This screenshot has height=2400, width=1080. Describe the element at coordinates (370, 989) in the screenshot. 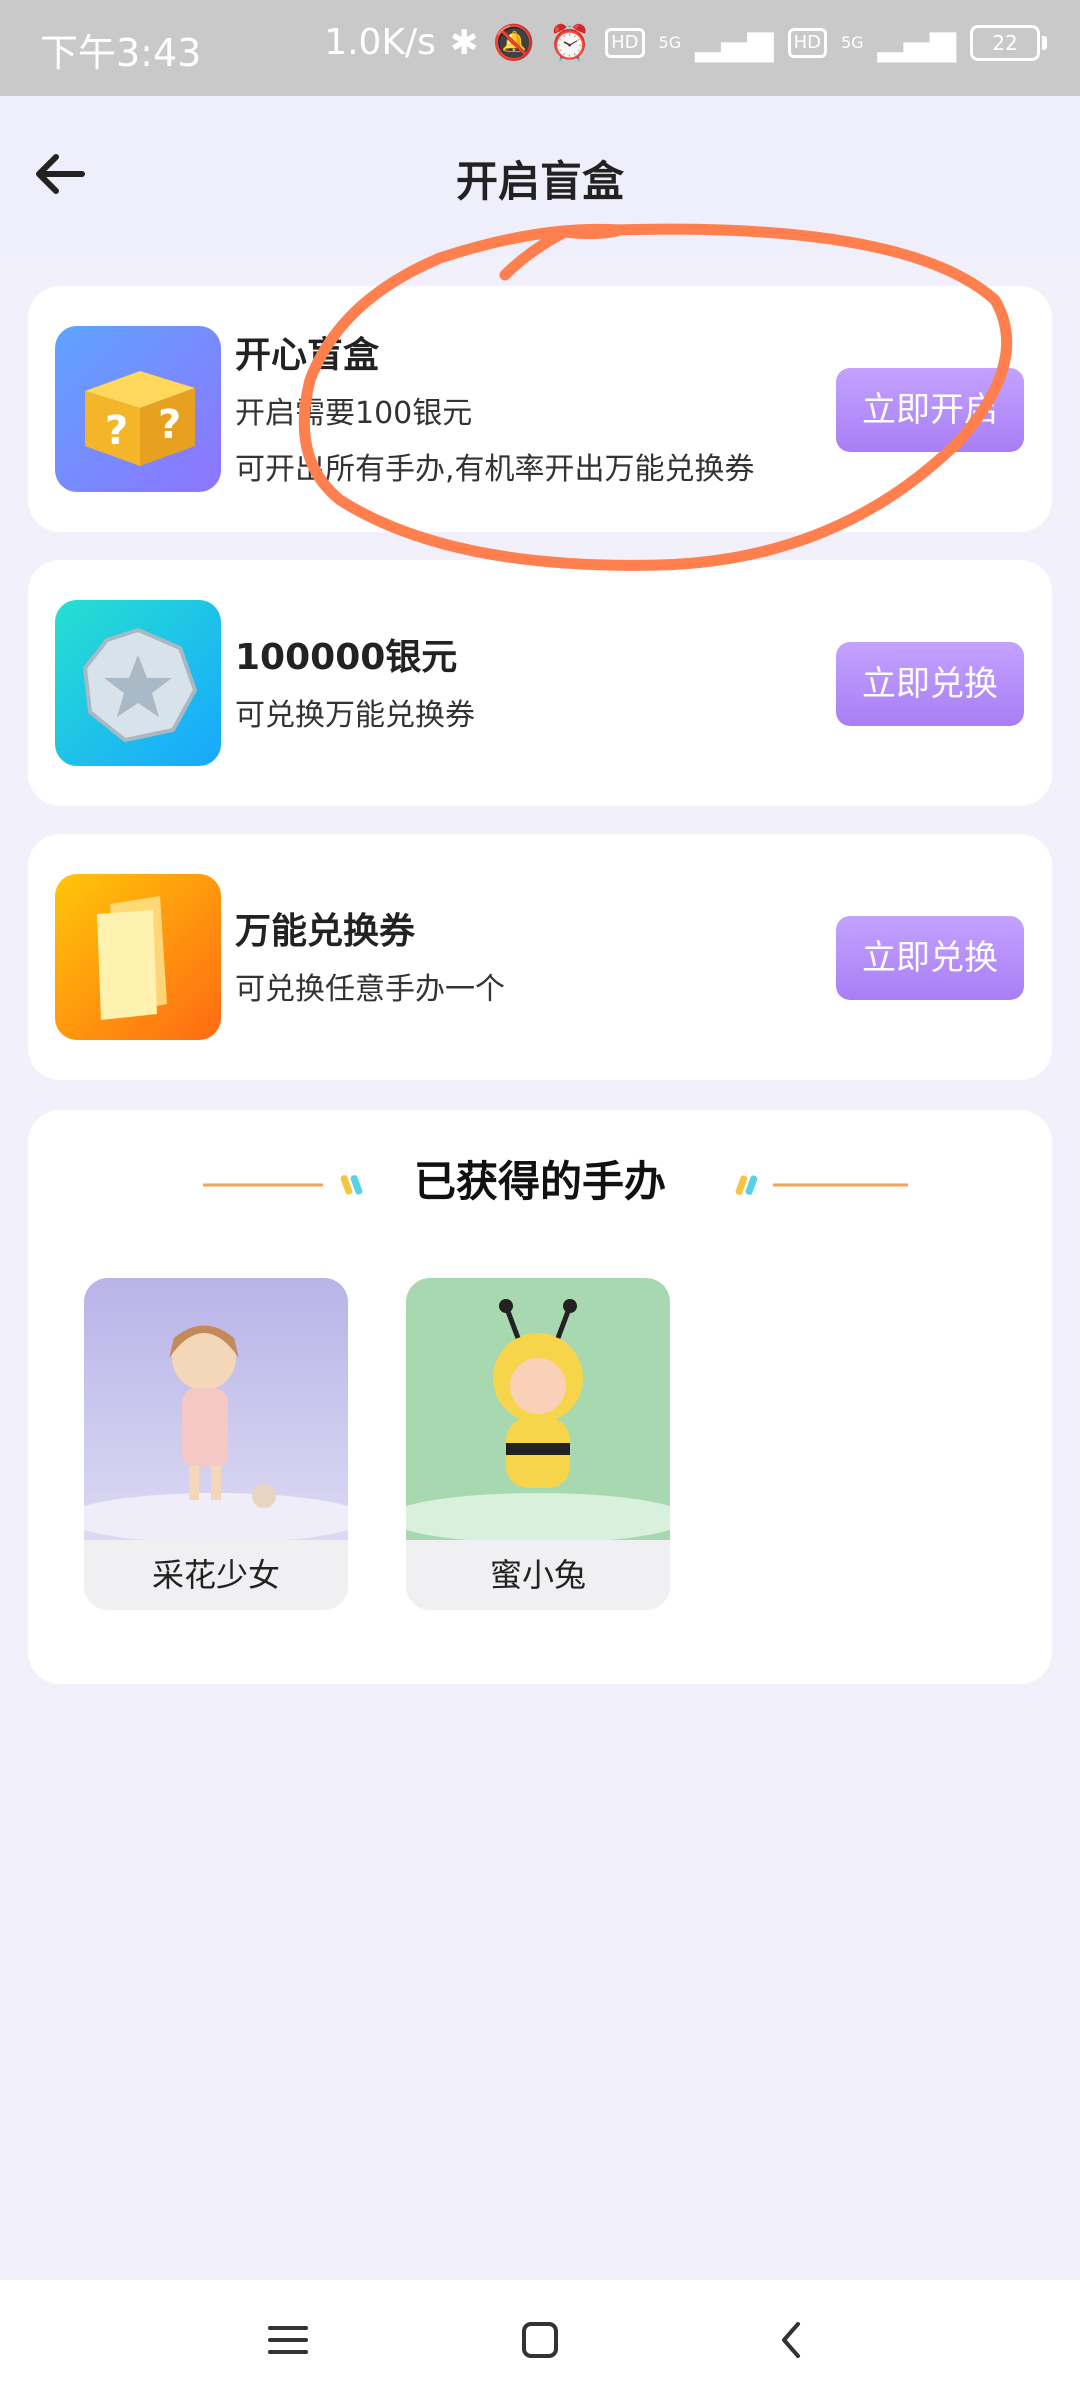

I see `card-description: 可兑换任意手办一个` at that location.